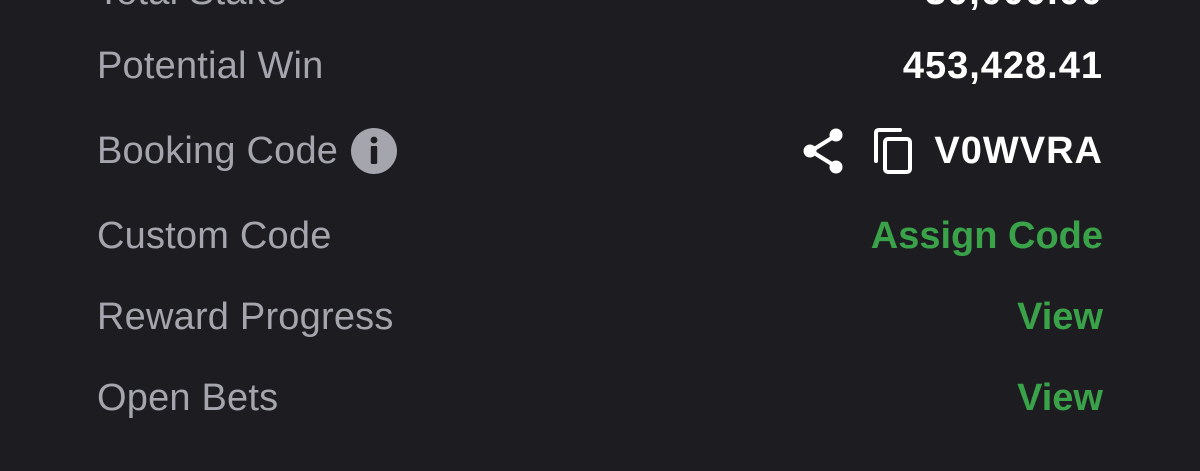 The image size is (1200, 471). I want to click on row-label: Total Stake, so click(192, 7).